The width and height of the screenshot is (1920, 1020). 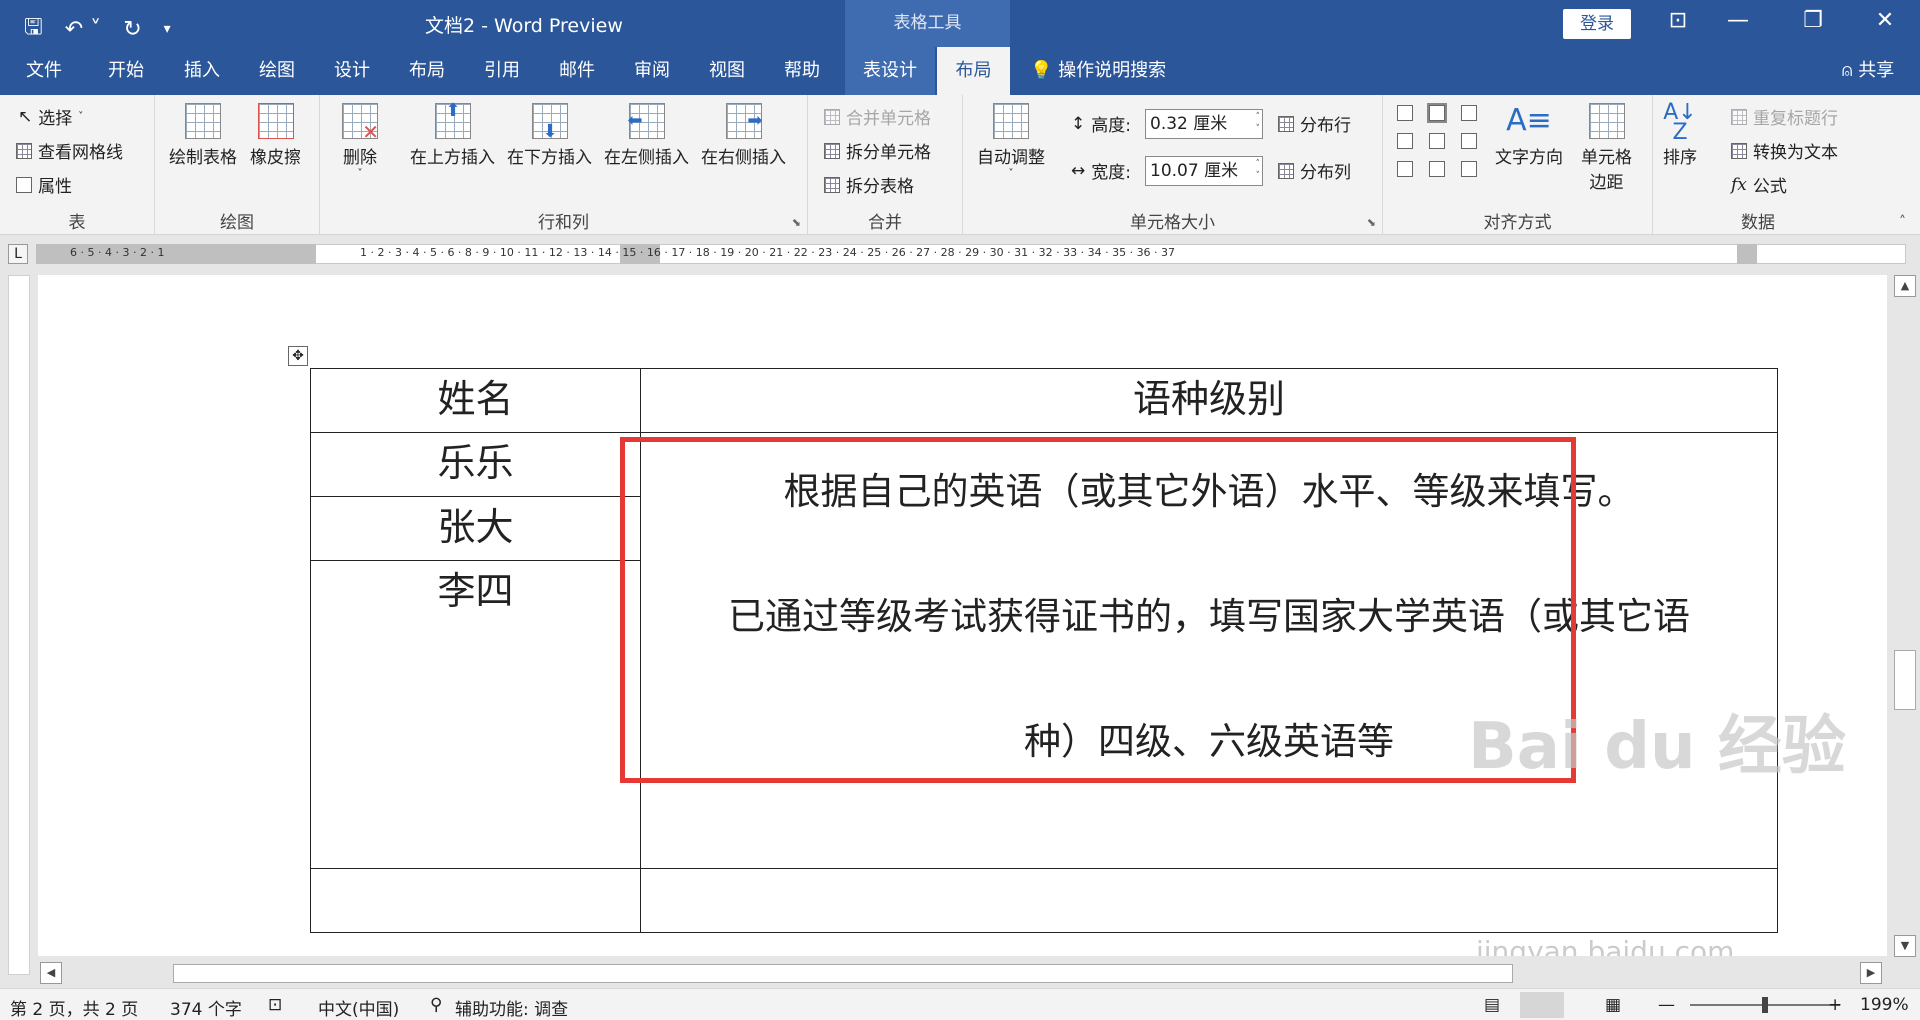 I want to click on share-button: ⍝ 共享, so click(x=1868, y=71).